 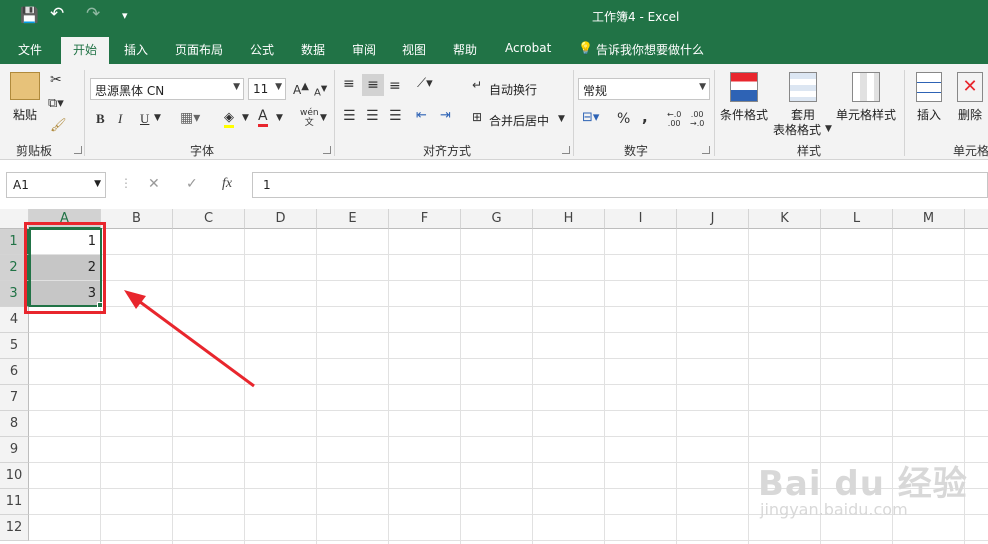 What do you see at coordinates (863, 484) in the screenshot?
I see `watermark-brand: Bai du 经验` at bounding box center [863, 484].